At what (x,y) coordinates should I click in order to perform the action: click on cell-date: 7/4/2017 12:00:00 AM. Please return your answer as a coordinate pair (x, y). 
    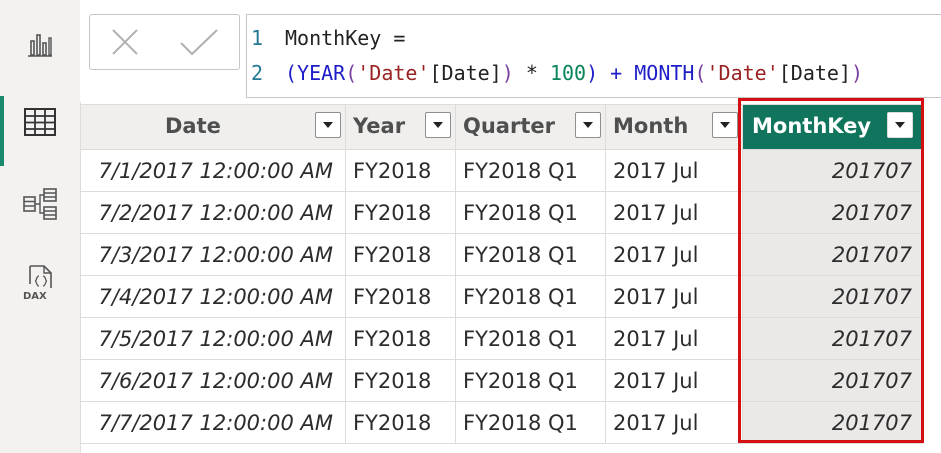
    Looking at the image, I should click on (213, 296).